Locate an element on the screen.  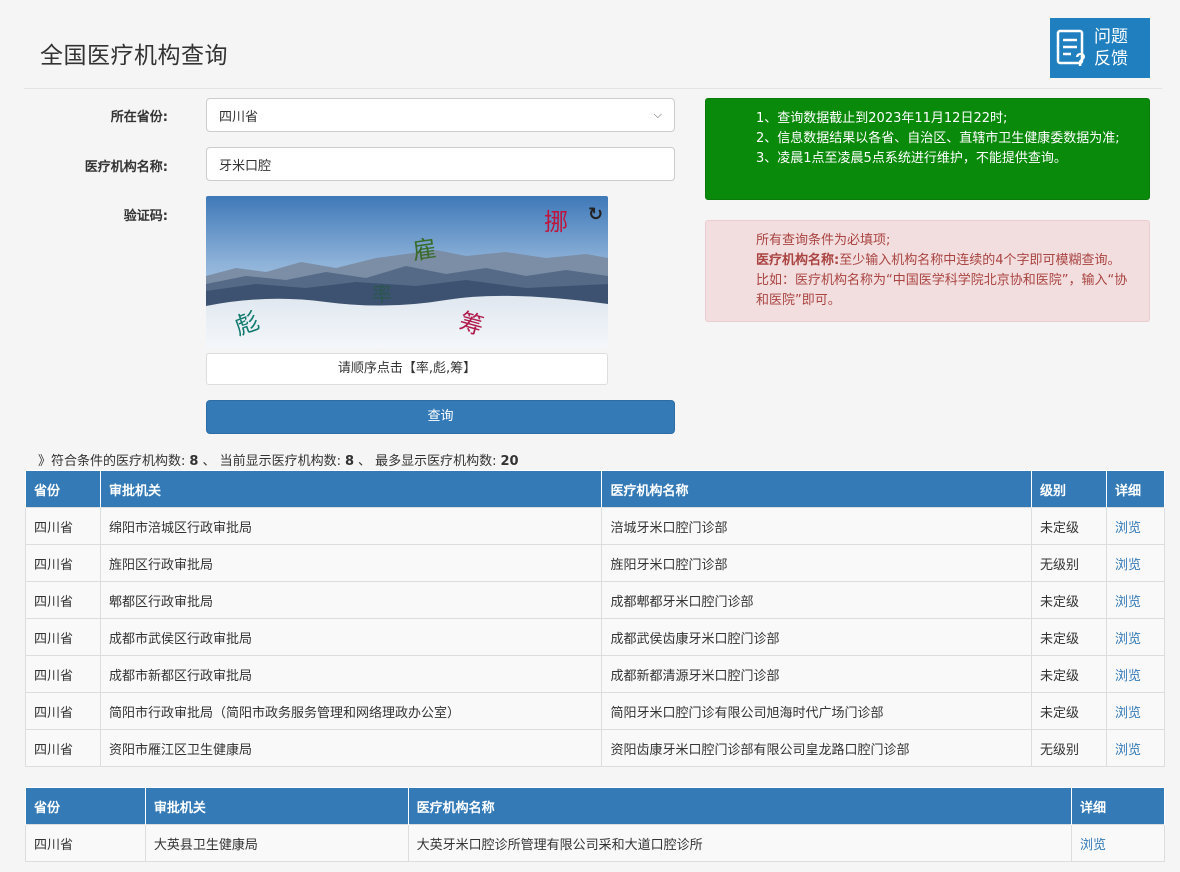
table-header-row: 省份 审批机关 医疗机构名称 级别 详细 is located at coordinates (595, 489).